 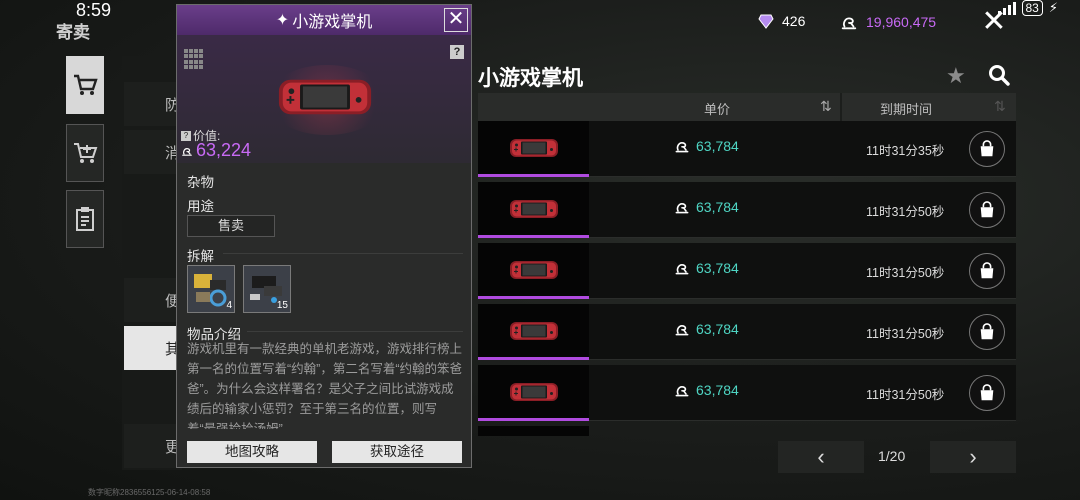 What do you see at coordinates (397, 452) in the screenshot?
I see `obtain-source-button: 获取途径` at bounding box center [397, 452].